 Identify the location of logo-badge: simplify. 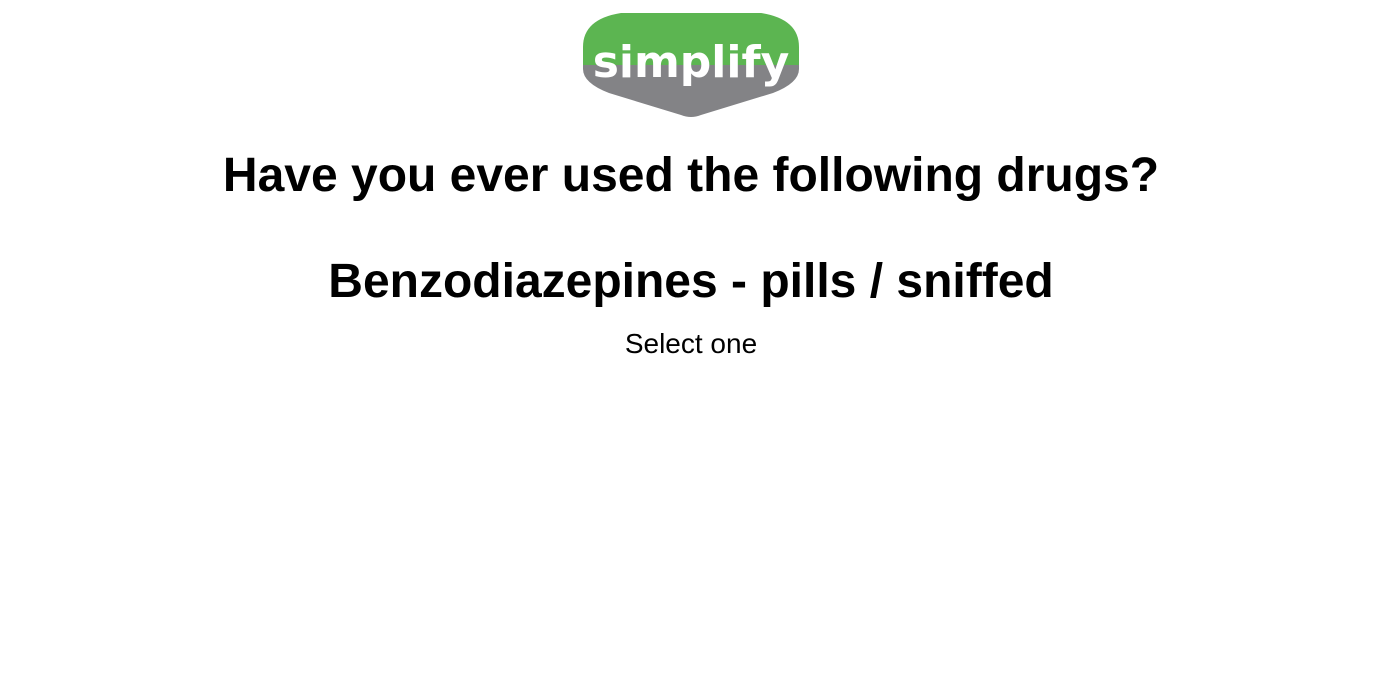
(691, 65).